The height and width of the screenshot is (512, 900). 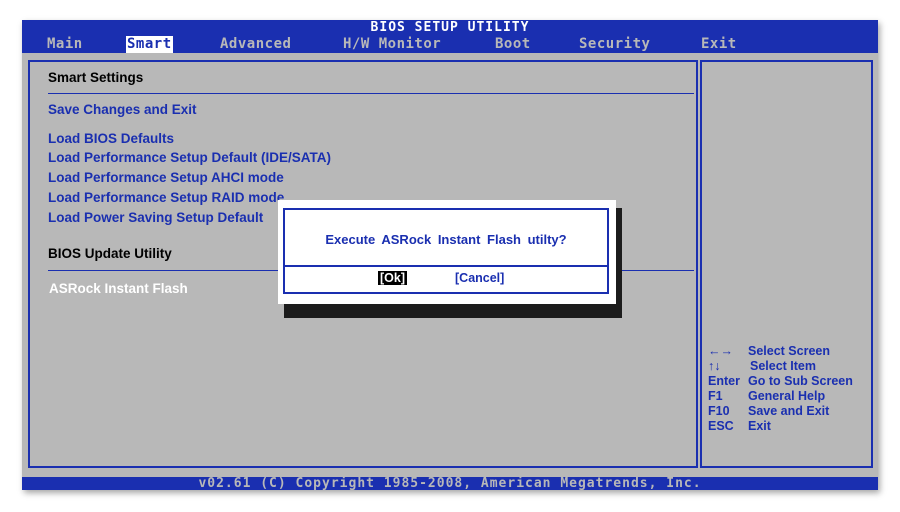 I want to click on help-desc: Save and Exit, so click(x=789, y=411).